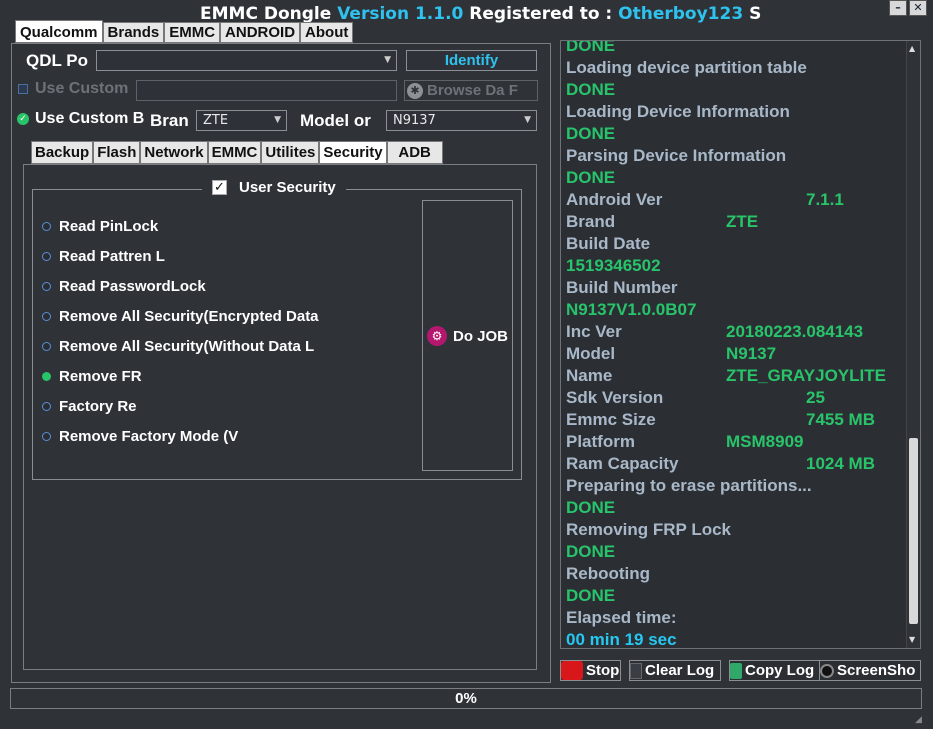 This screenshot has height=729, width=933. What do you see at coordinates (611, 419) in the screenshot?
I see `log-line: Emmc Size` at bounding box center [611, 419].